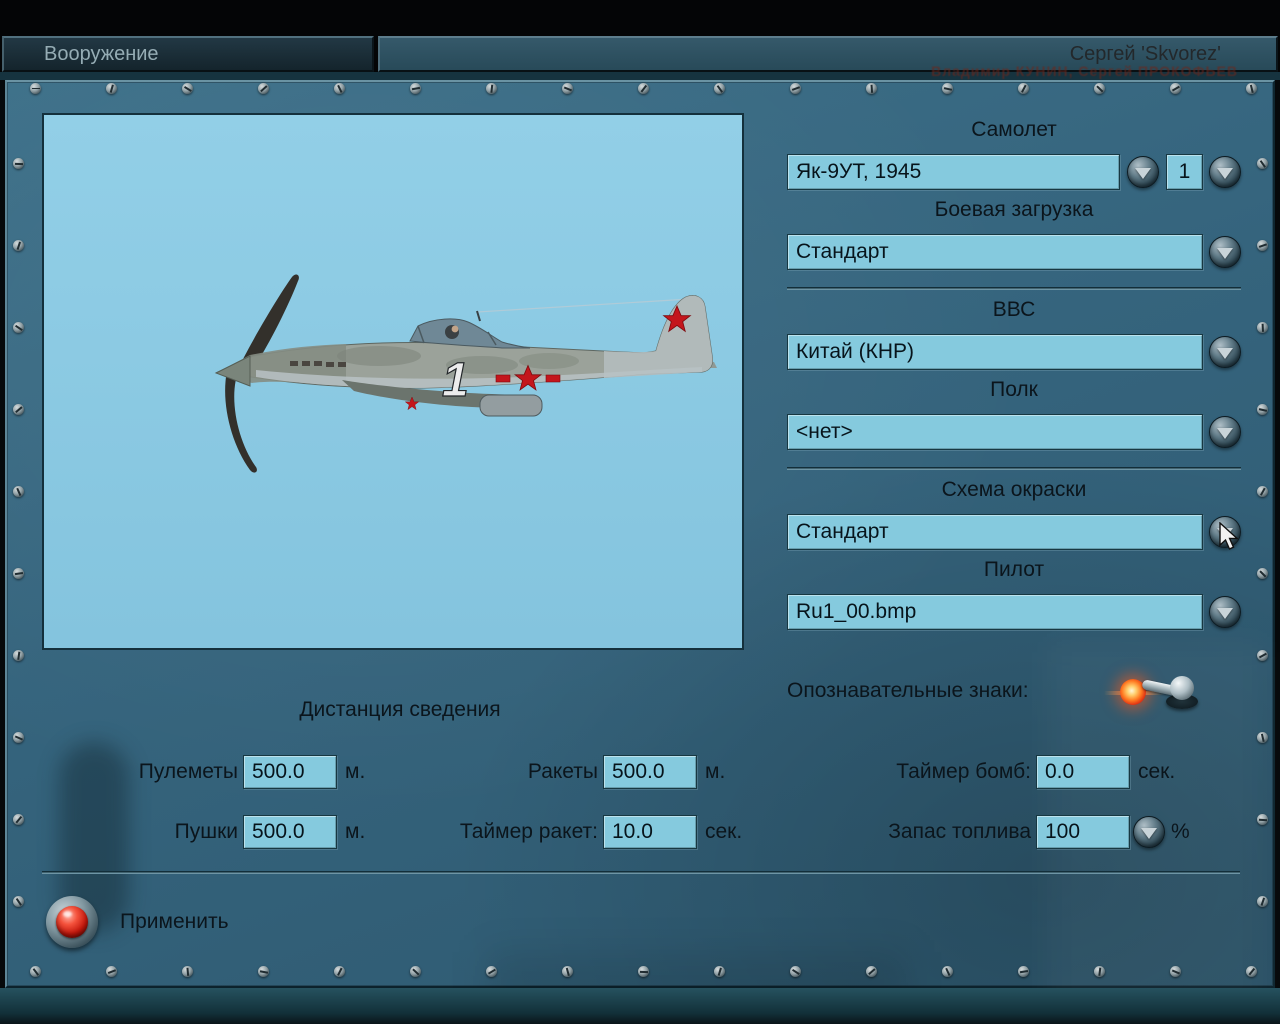  Describe the element at coordinates (1014, 389) in the screenshot. I see `regiment-label: Полк` at that location.